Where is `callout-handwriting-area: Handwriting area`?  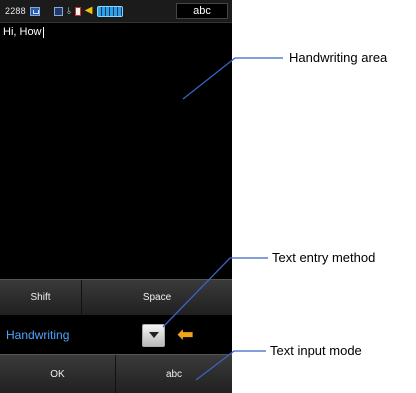 callout-handwriting-area: Handwriting area is located at coordinates (338, 57).